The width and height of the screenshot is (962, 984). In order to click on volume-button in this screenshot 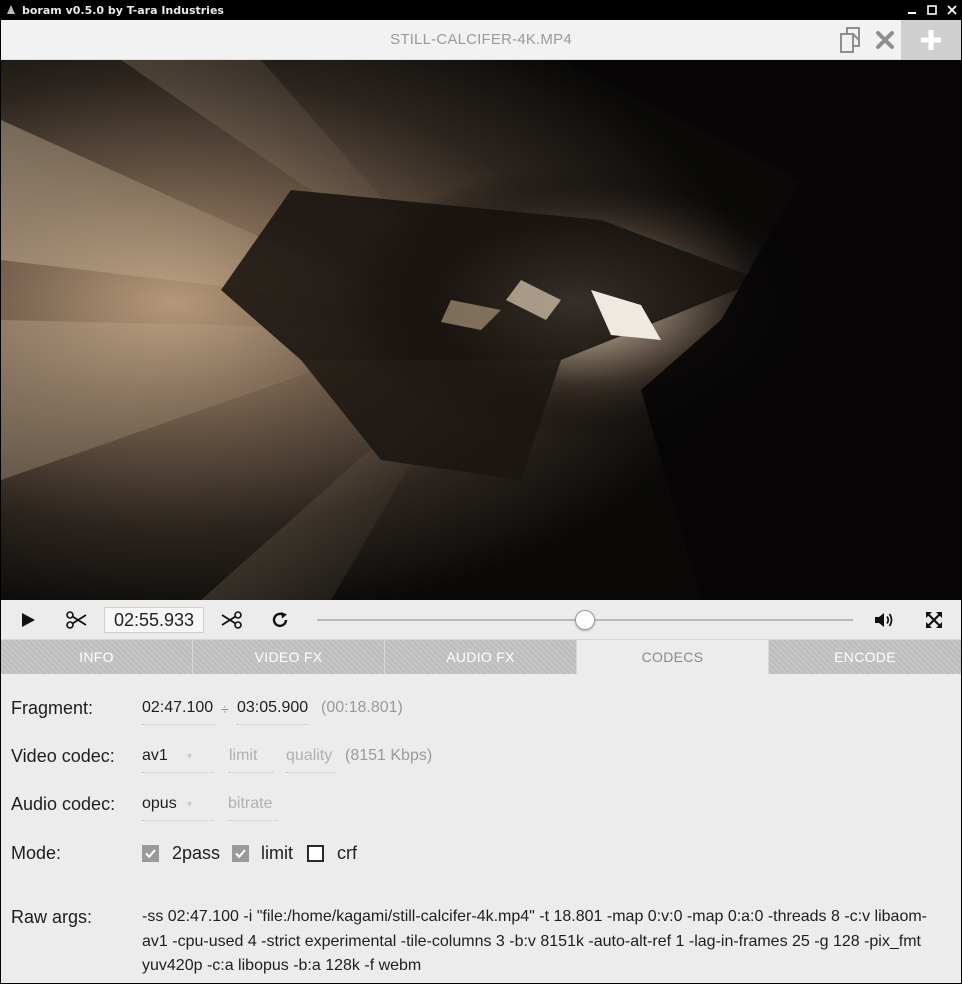, I will do `click(884, 620)`.